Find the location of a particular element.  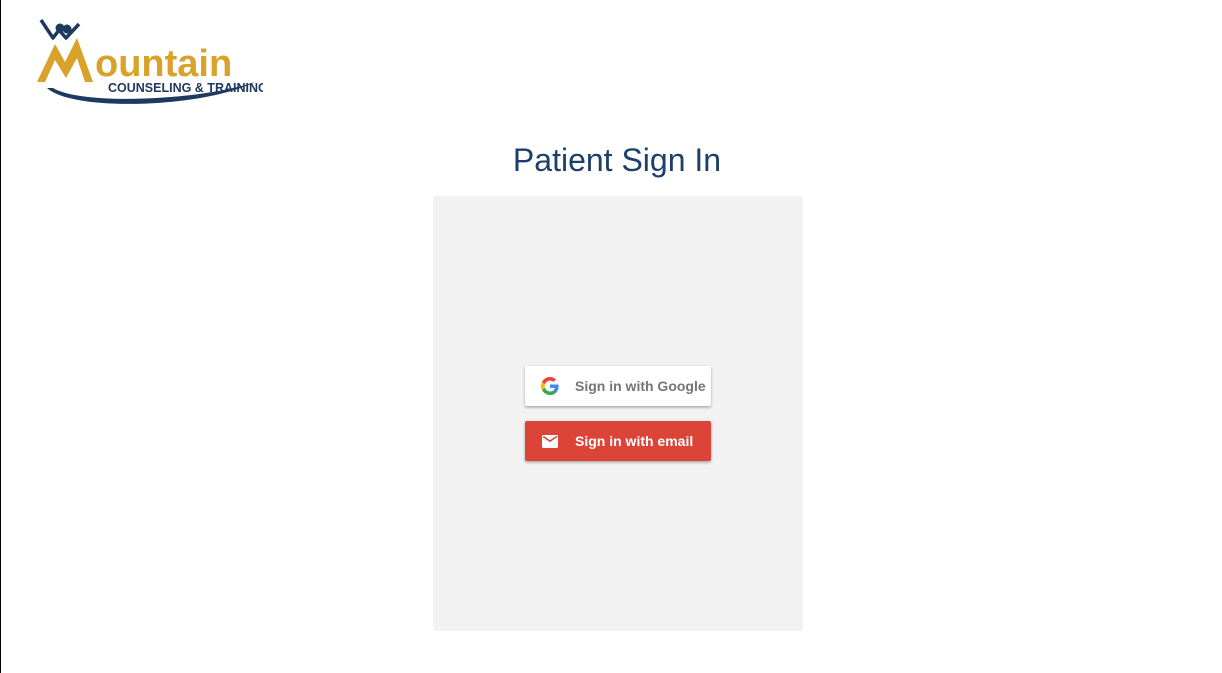

logo-tagline: COUNSELING & TRAINING is located at coordinates (185, 88).